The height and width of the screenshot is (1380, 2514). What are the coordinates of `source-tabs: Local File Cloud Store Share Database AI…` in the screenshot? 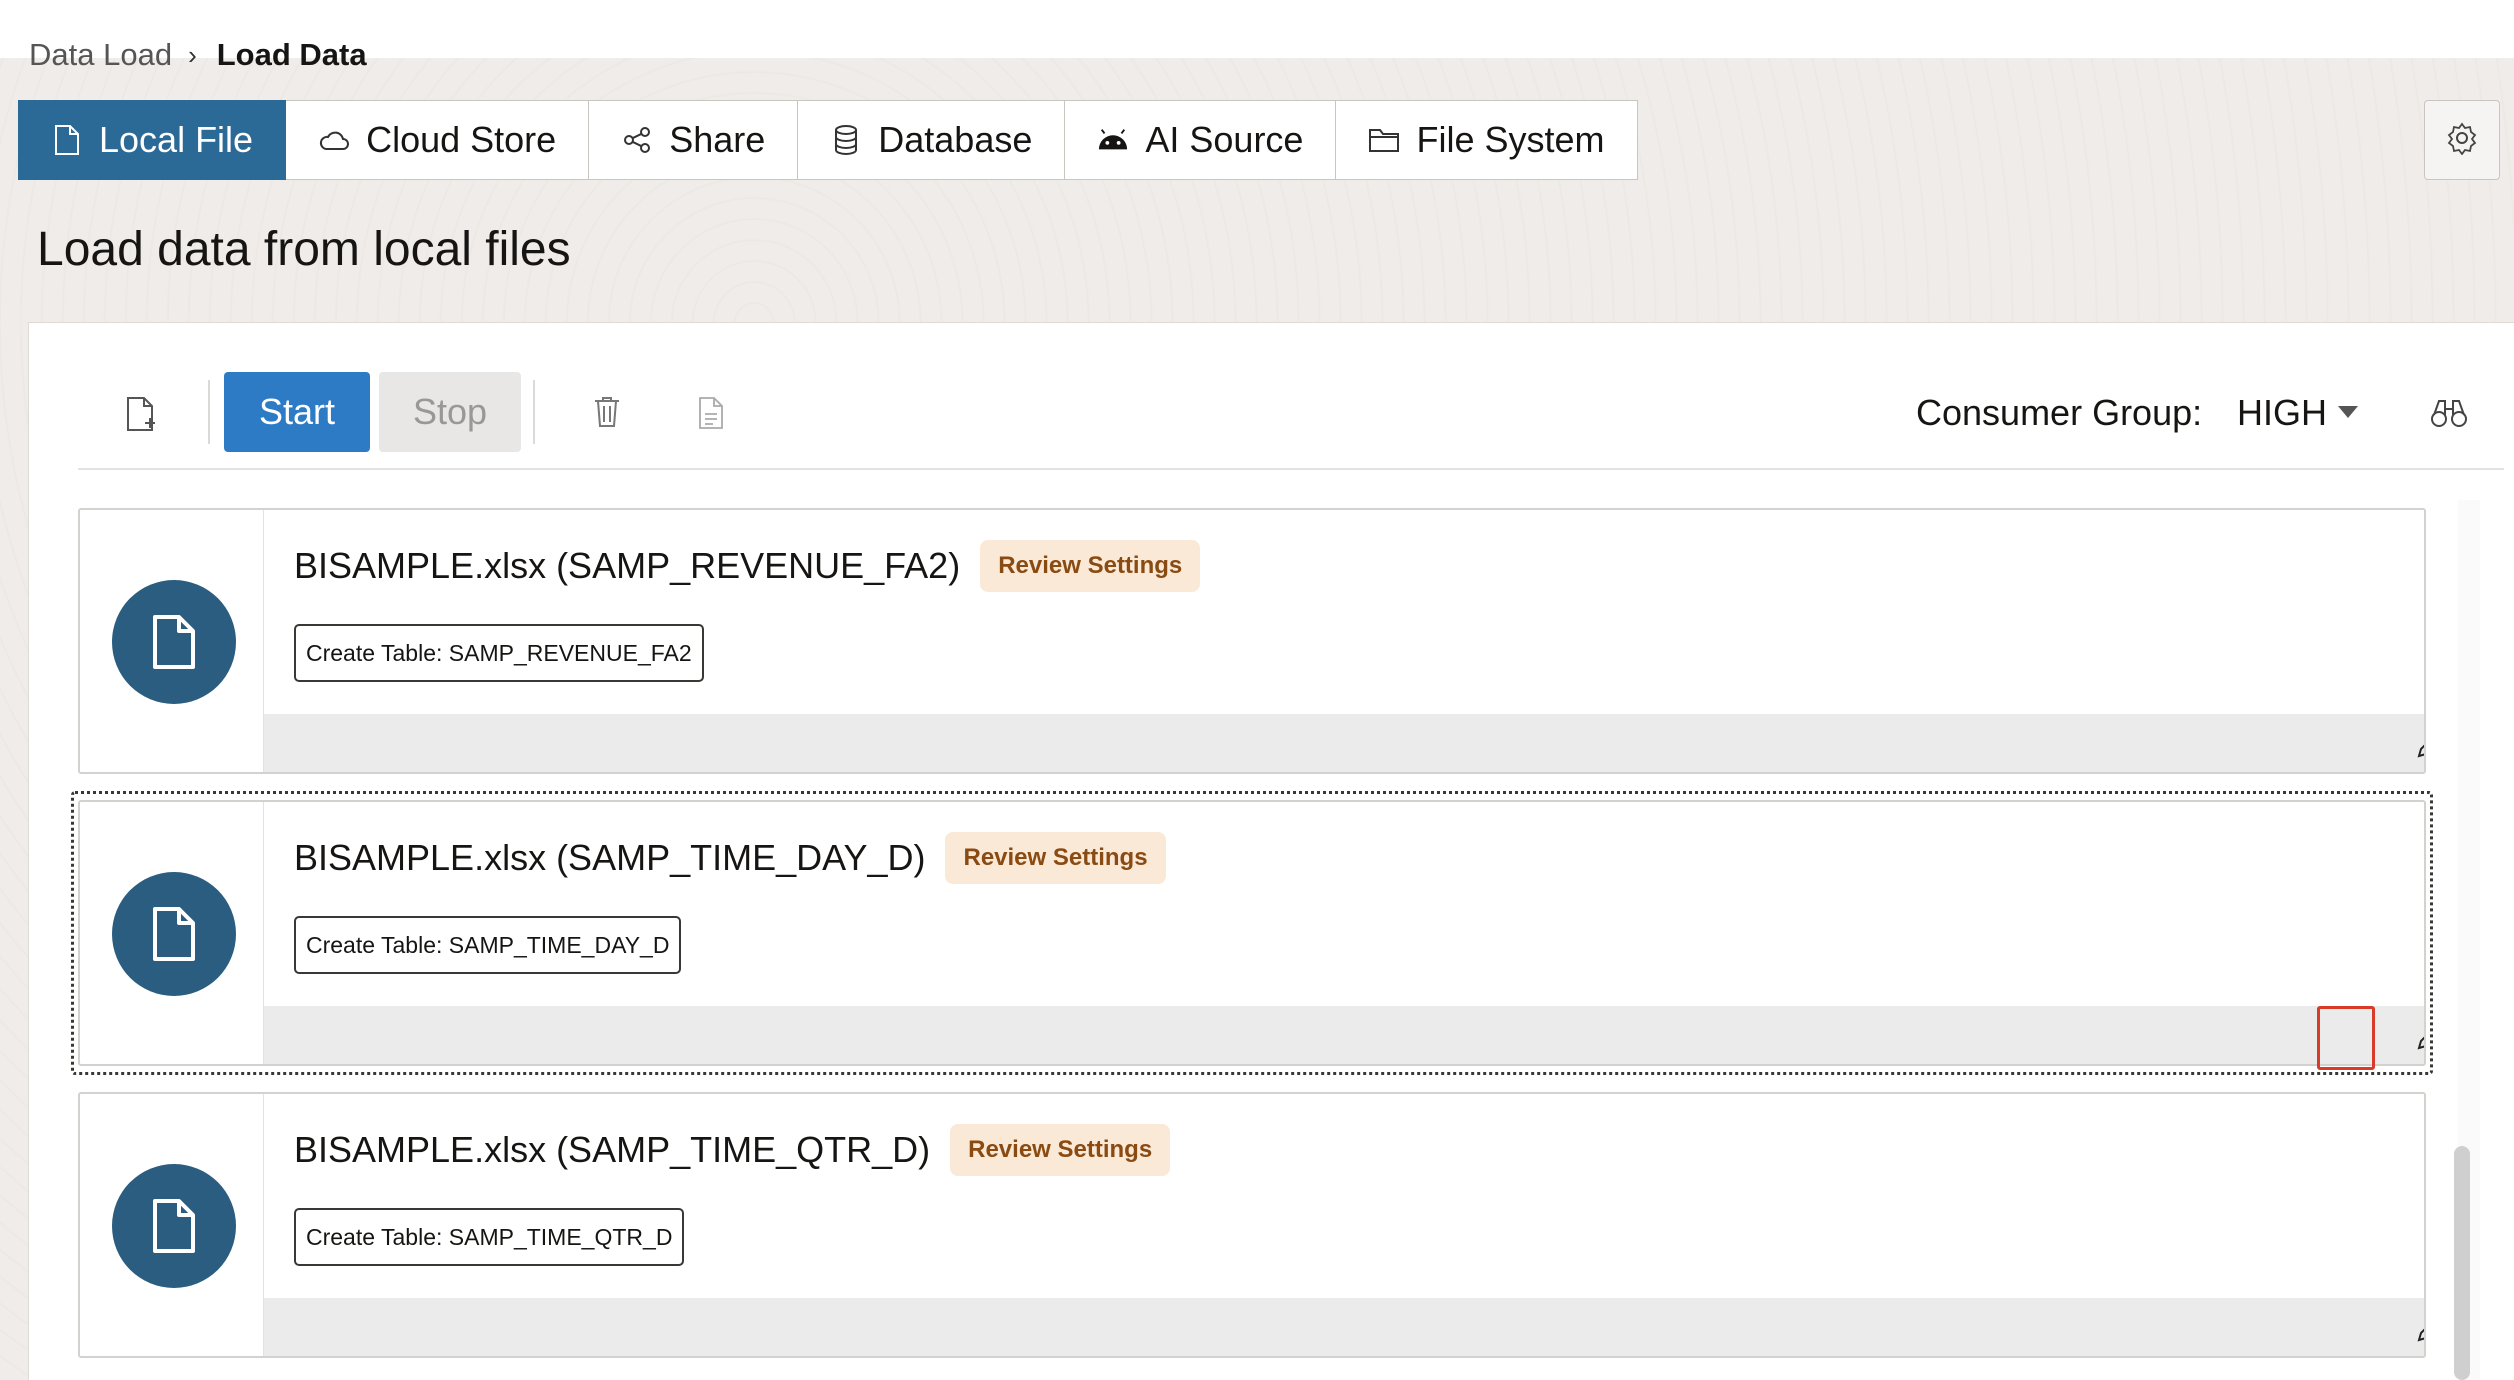 It's located at (828, 140).